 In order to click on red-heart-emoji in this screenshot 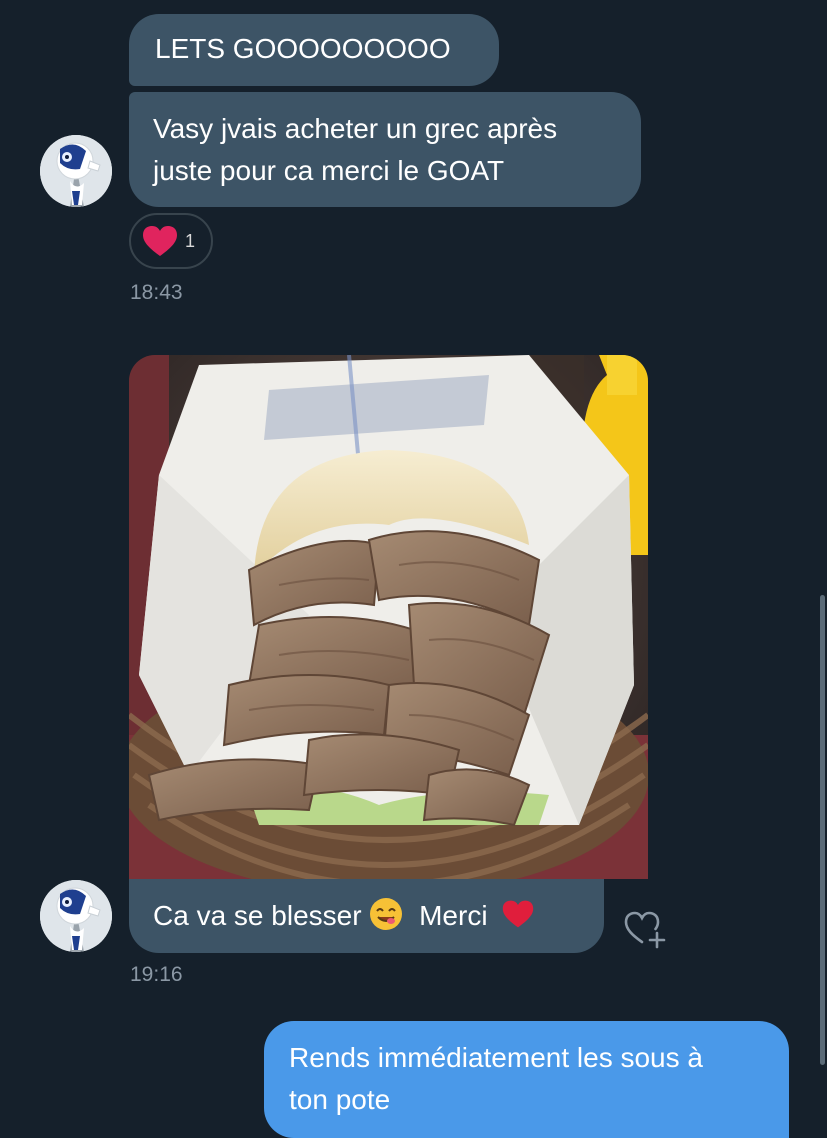, I will do `click(518, 914)`.